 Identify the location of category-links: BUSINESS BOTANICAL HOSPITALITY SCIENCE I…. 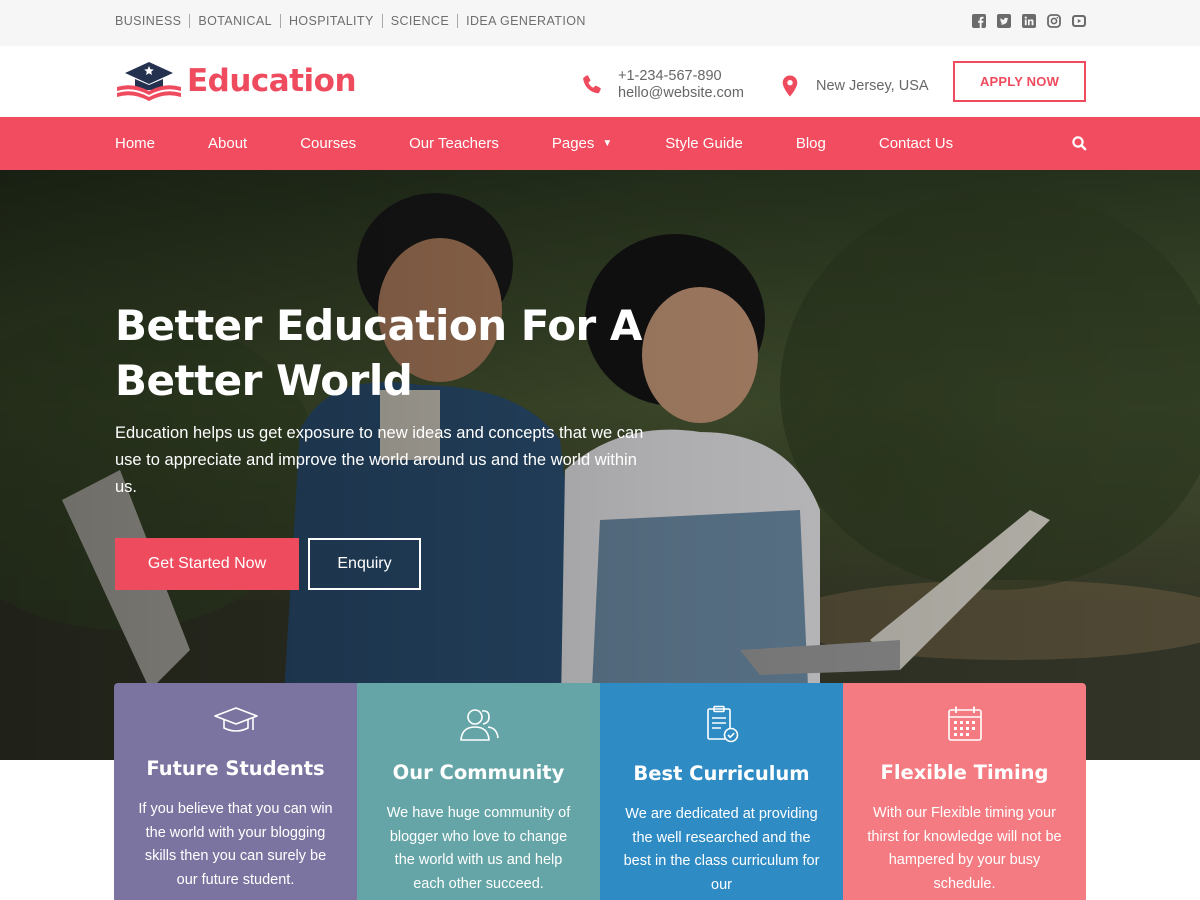
(350, 21).